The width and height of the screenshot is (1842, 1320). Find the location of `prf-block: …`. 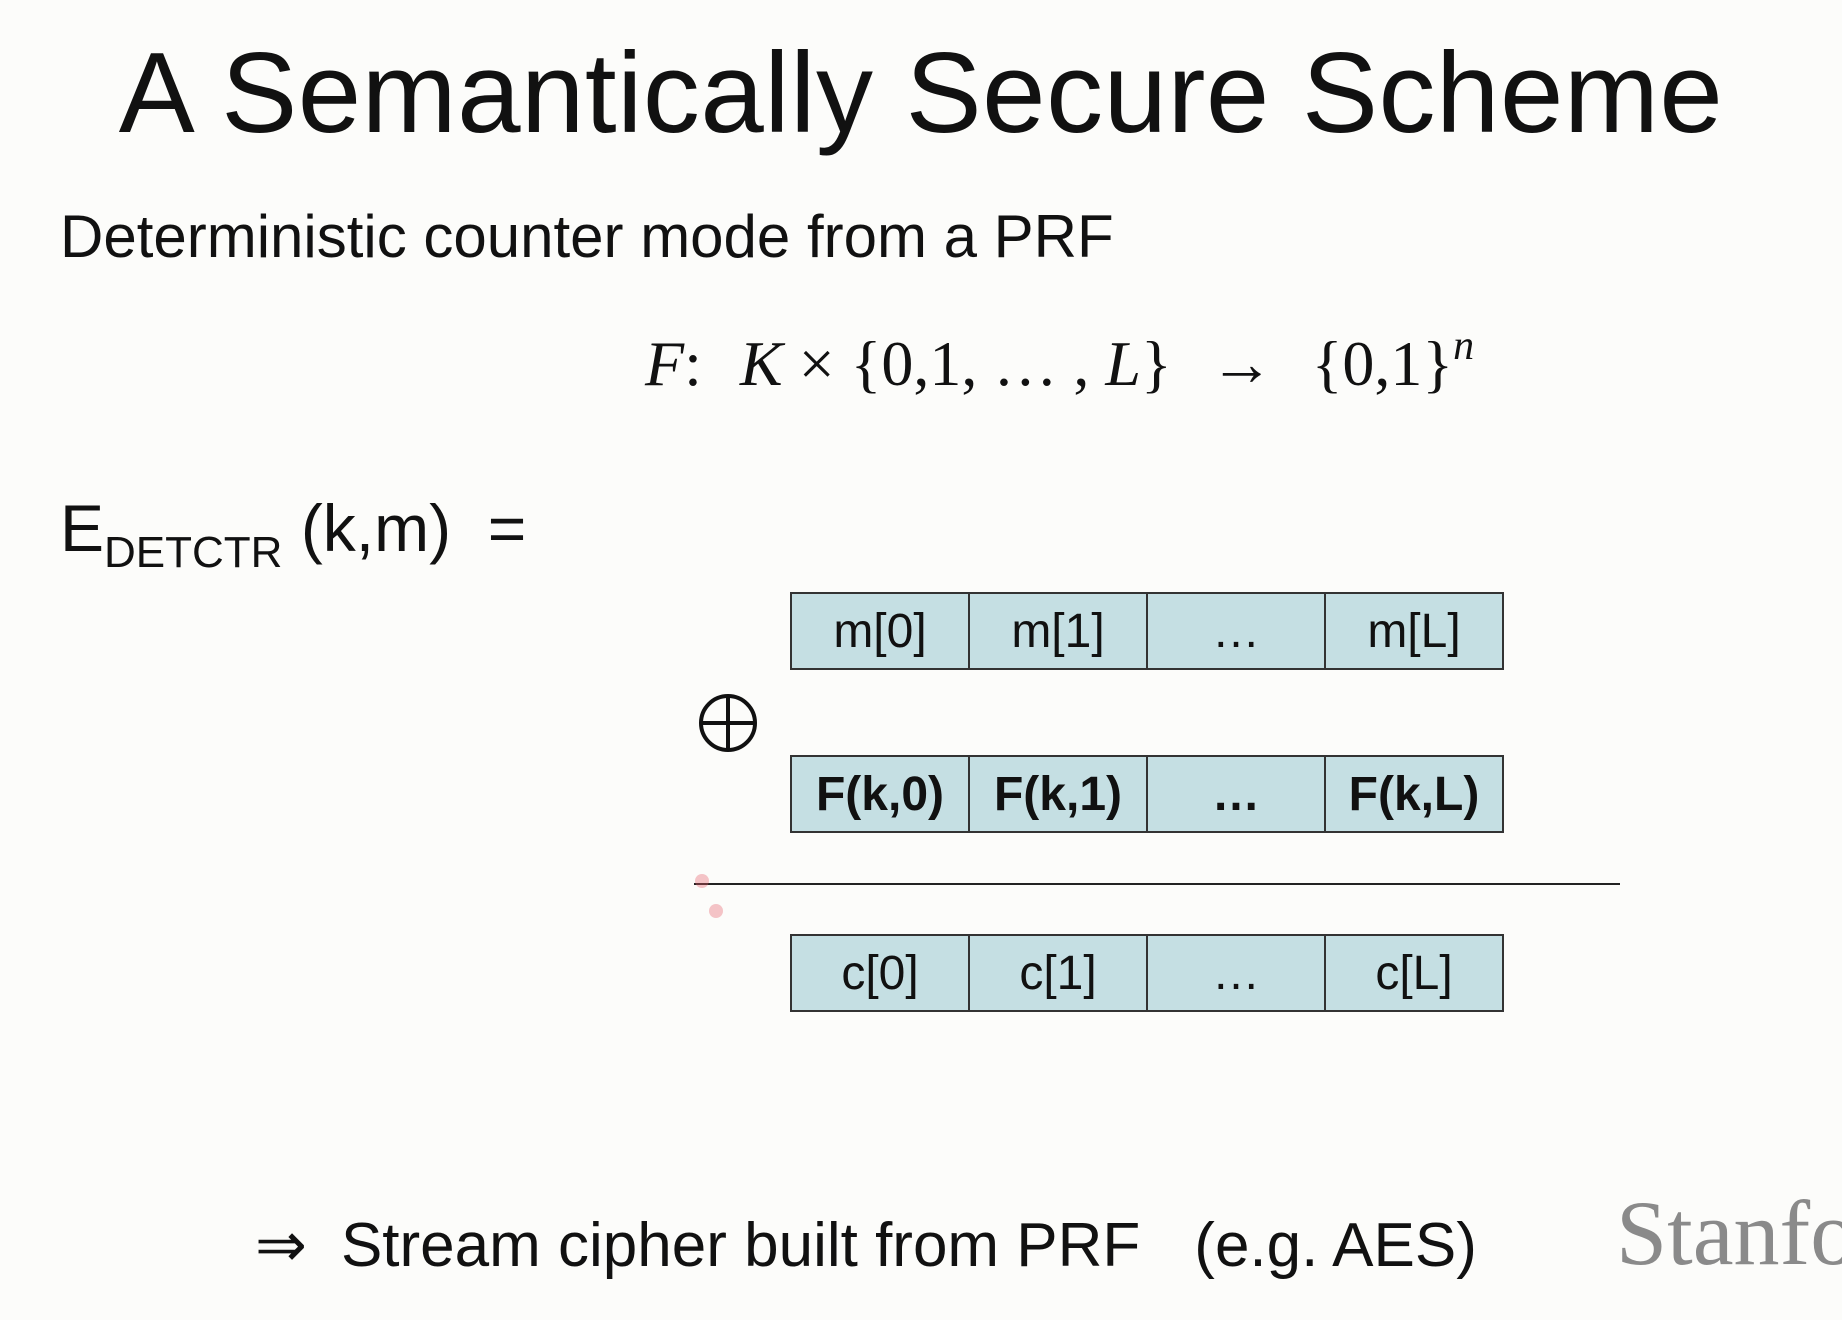

prf-block: … is located at coordinates (1237, 794).